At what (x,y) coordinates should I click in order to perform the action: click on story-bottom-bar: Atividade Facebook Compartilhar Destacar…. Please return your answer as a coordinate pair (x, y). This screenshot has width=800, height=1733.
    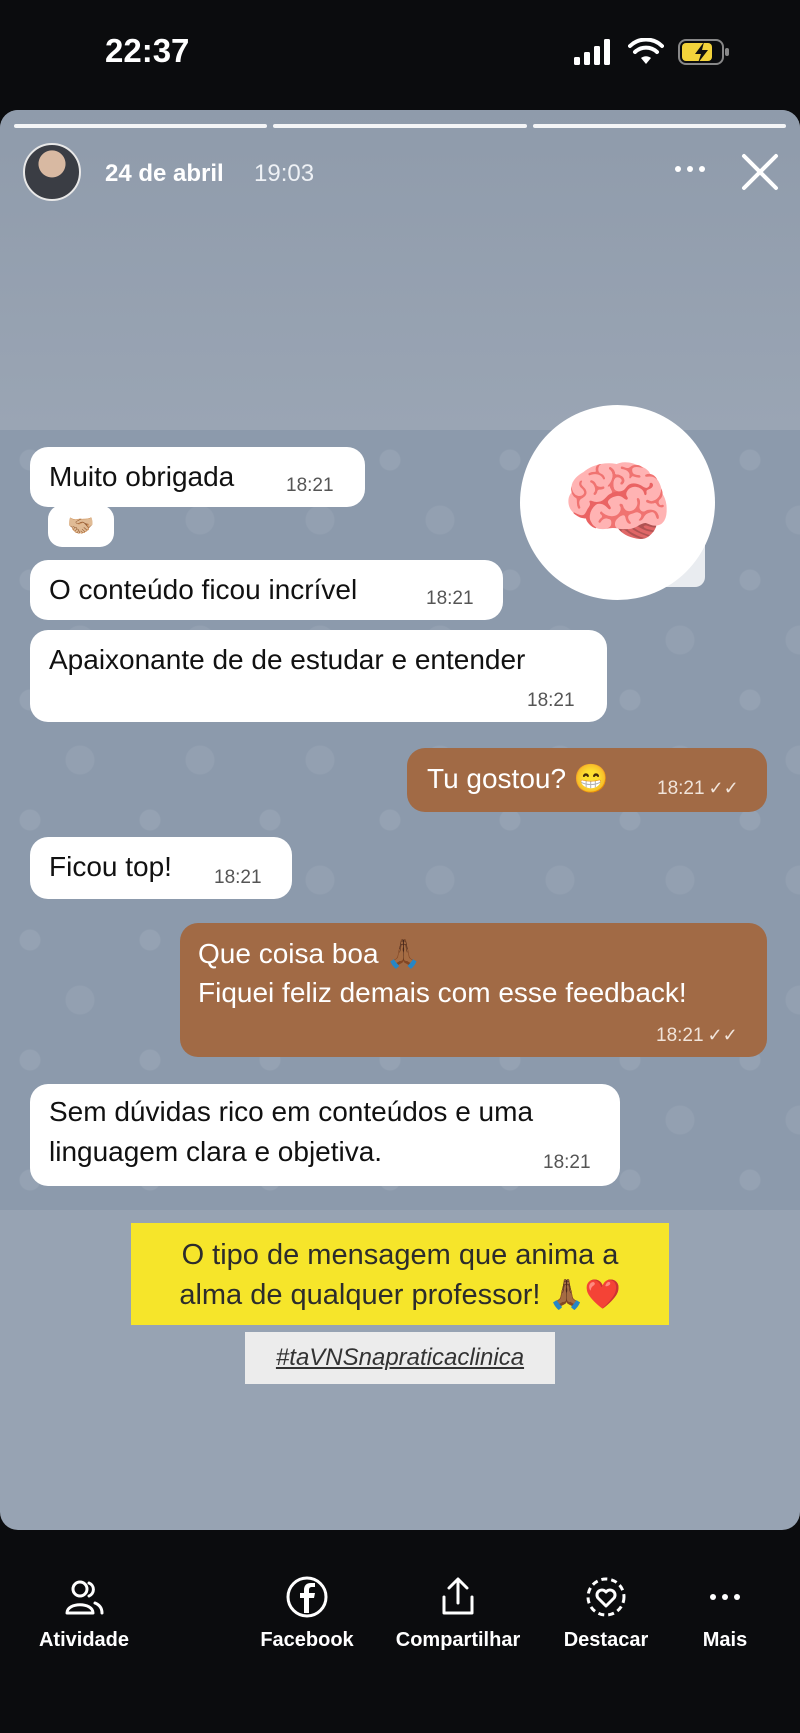
    Looking at the image, I should click on (400, 1631).